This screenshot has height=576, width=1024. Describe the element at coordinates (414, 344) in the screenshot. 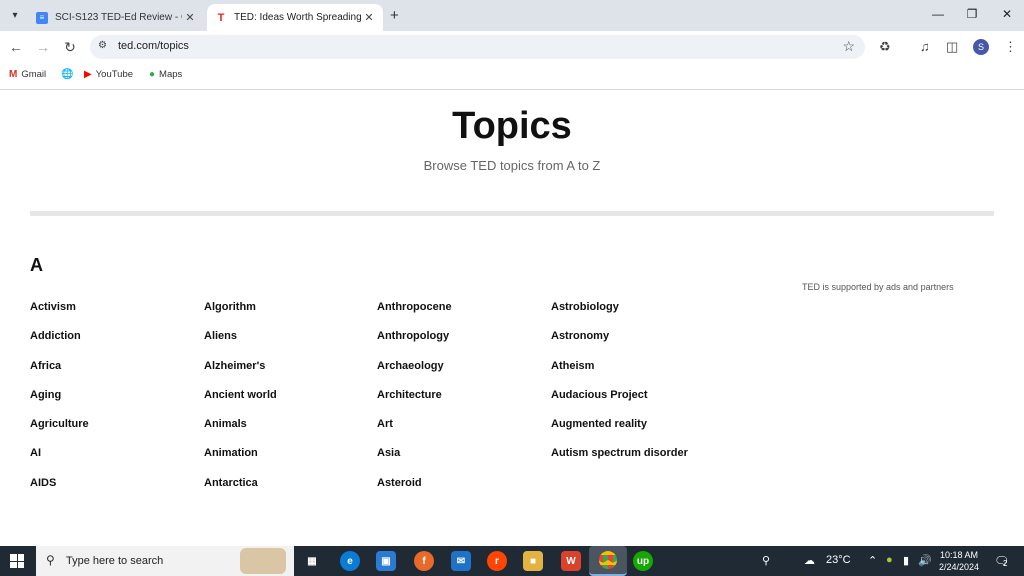

I see `topic-link: Anthropology` at that location.